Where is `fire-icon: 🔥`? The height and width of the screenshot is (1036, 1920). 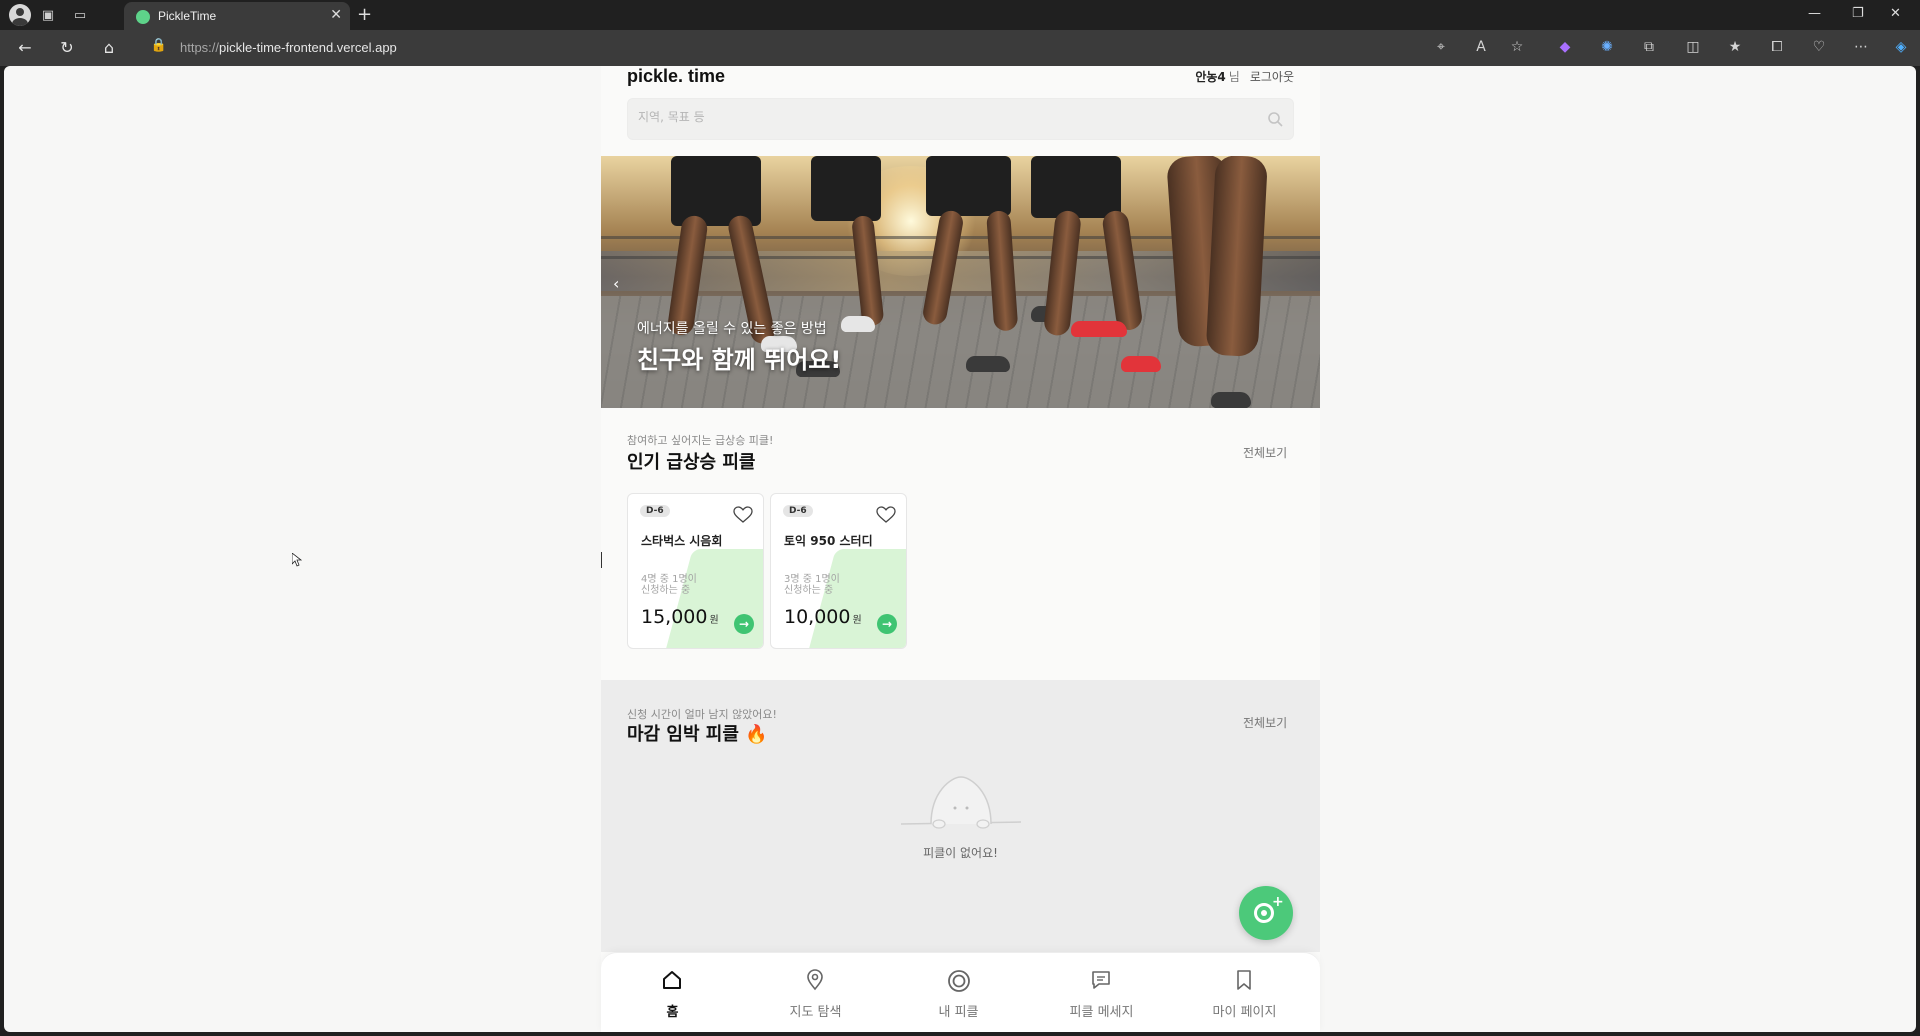 fire-icon: 🔥 is located at coordinates (756, 734).